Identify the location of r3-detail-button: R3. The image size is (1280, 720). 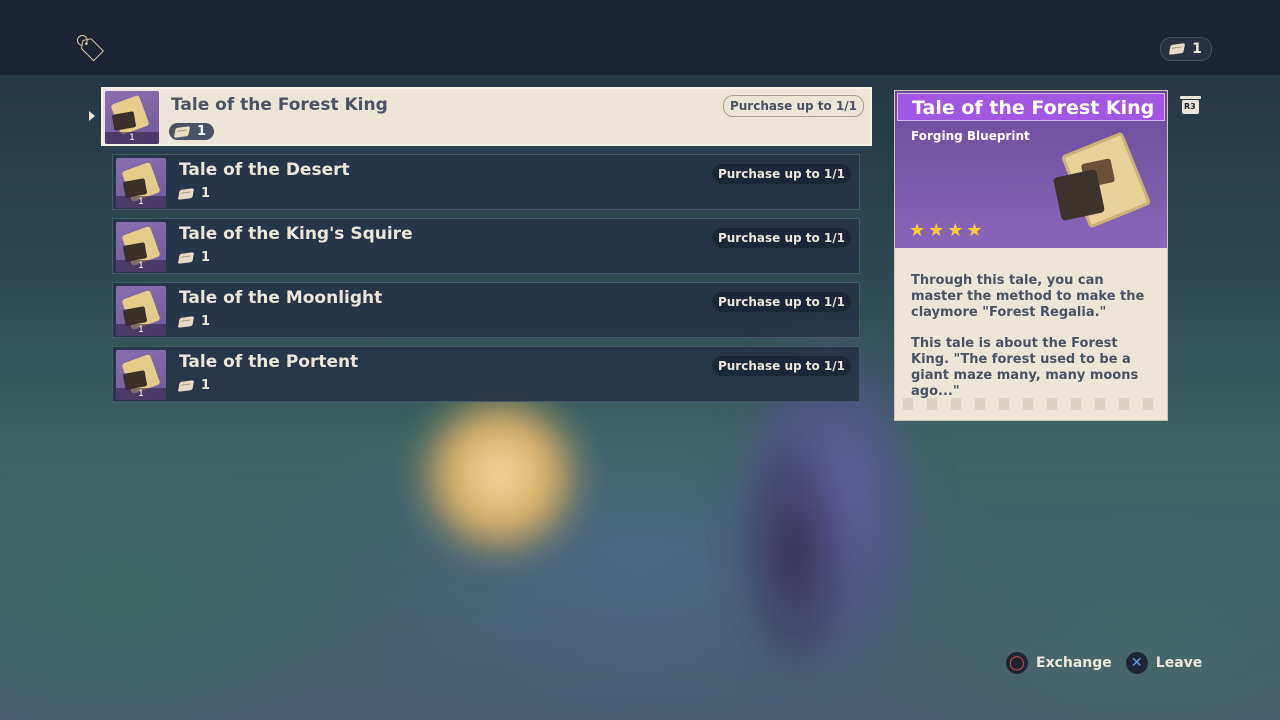
(1191, 105).